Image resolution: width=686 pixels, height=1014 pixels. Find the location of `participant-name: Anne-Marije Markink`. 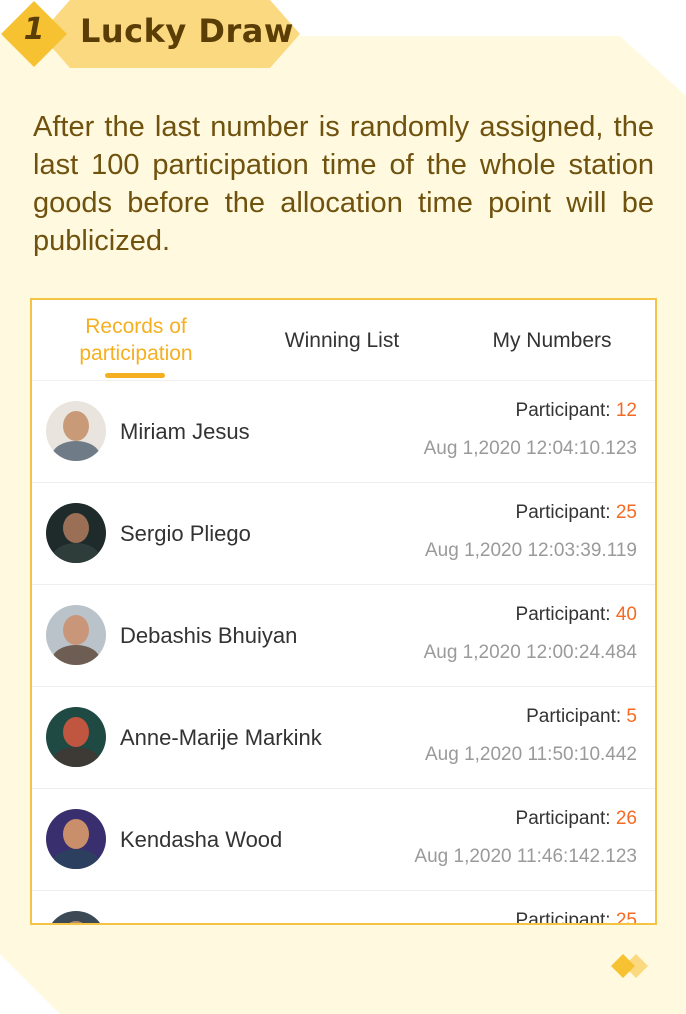

participant-name: Anne-Marije Markink is located at coordinates (221, 737).